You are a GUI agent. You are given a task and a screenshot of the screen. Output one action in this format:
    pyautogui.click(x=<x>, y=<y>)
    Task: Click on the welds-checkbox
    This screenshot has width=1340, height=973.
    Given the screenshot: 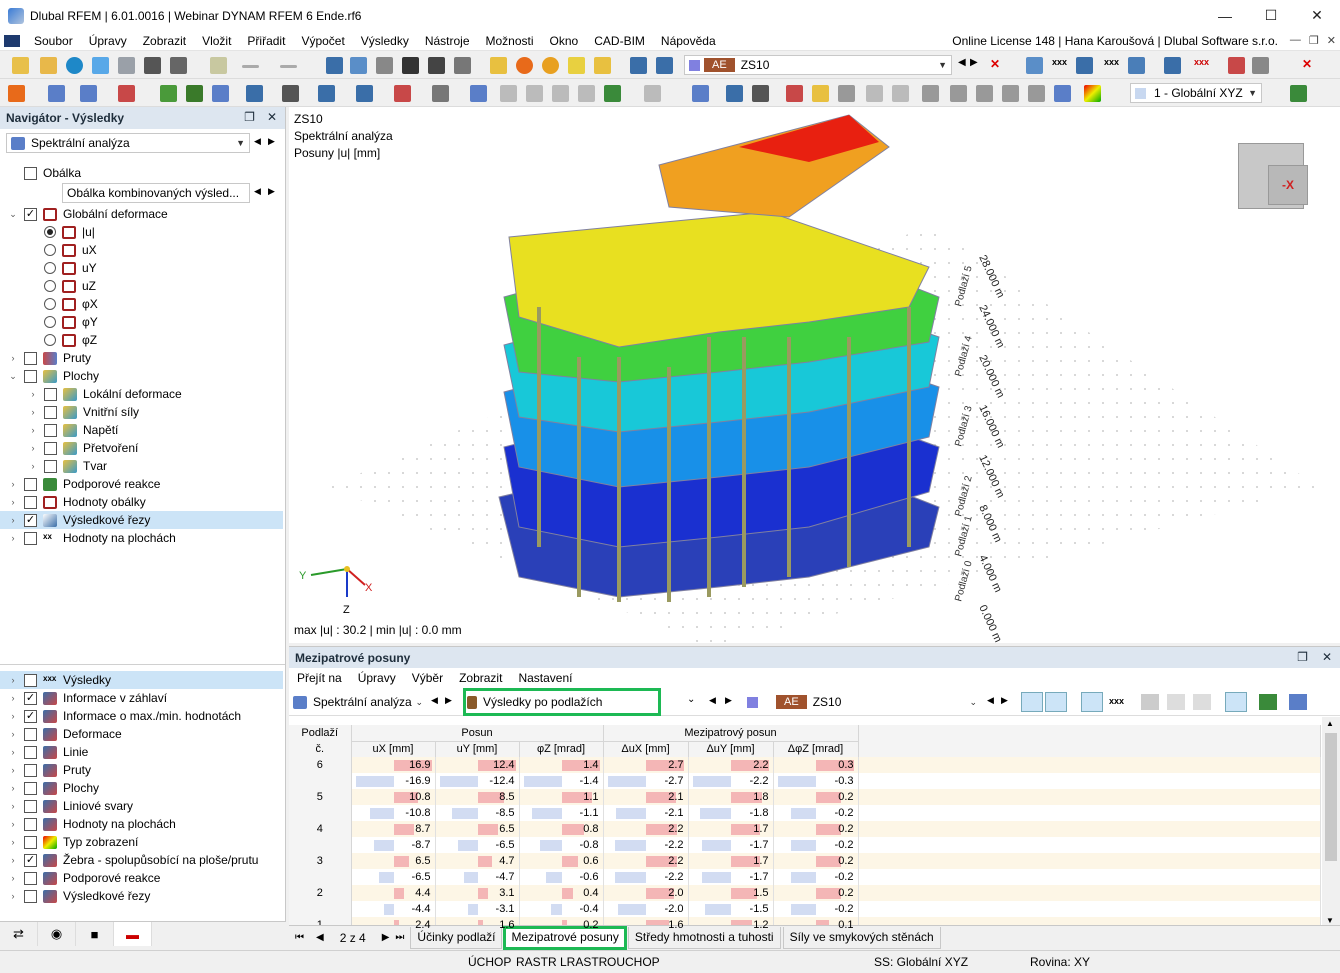 What is the action you would take?
    pyautogui.click(x=30, y=806)
    